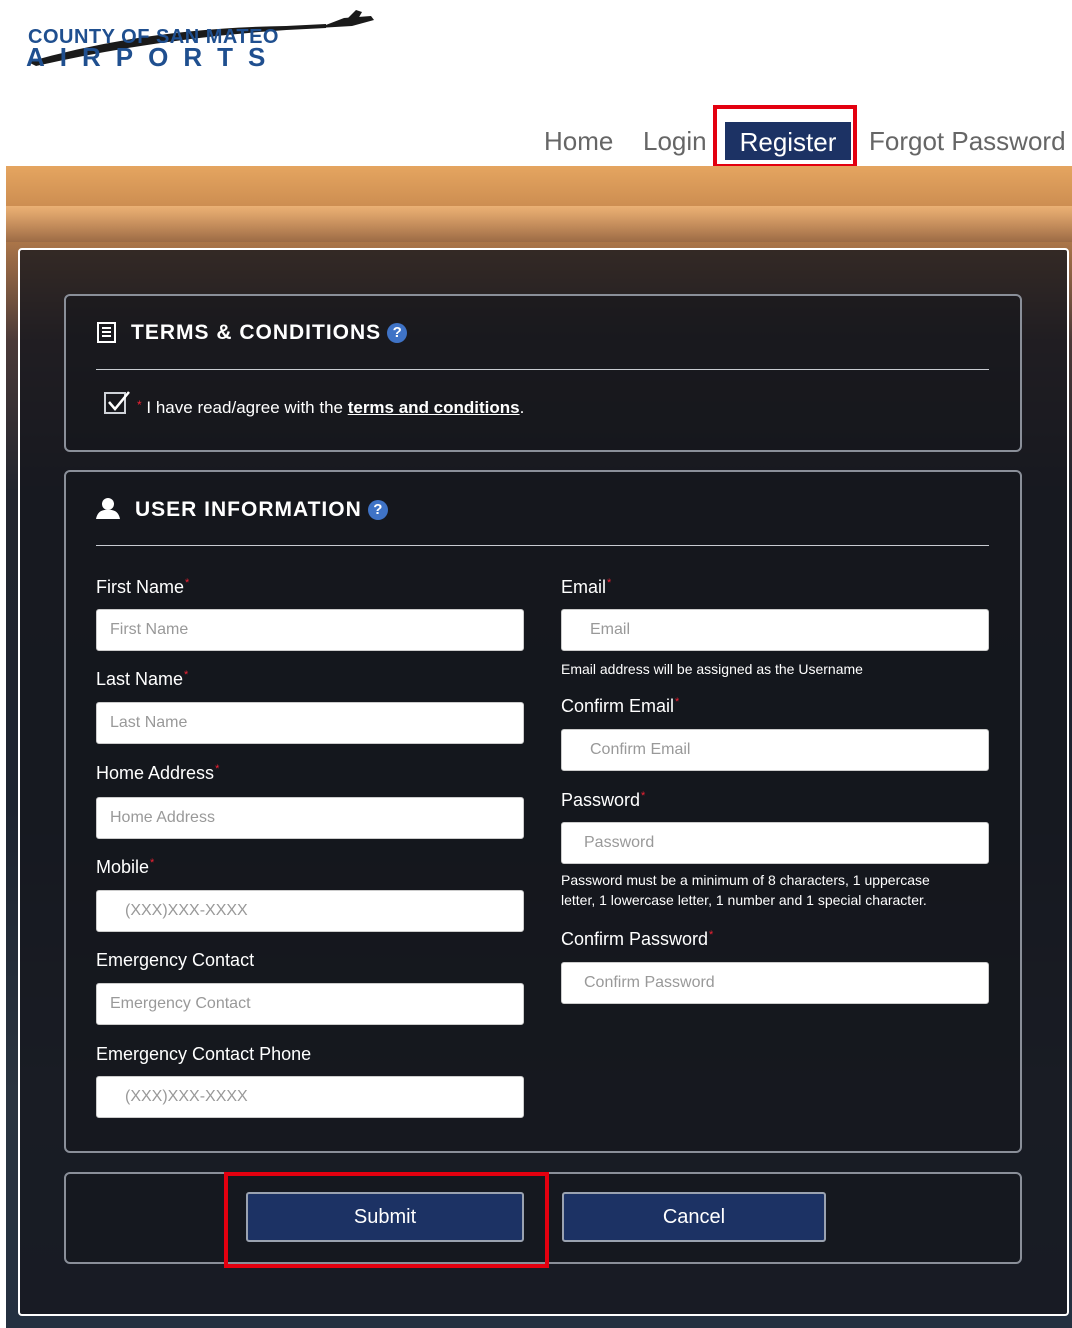  Describe the element at coordinates (536, 136) in the screenshot. I see `top-nav: Home Login Register Forgot Password` at that location.